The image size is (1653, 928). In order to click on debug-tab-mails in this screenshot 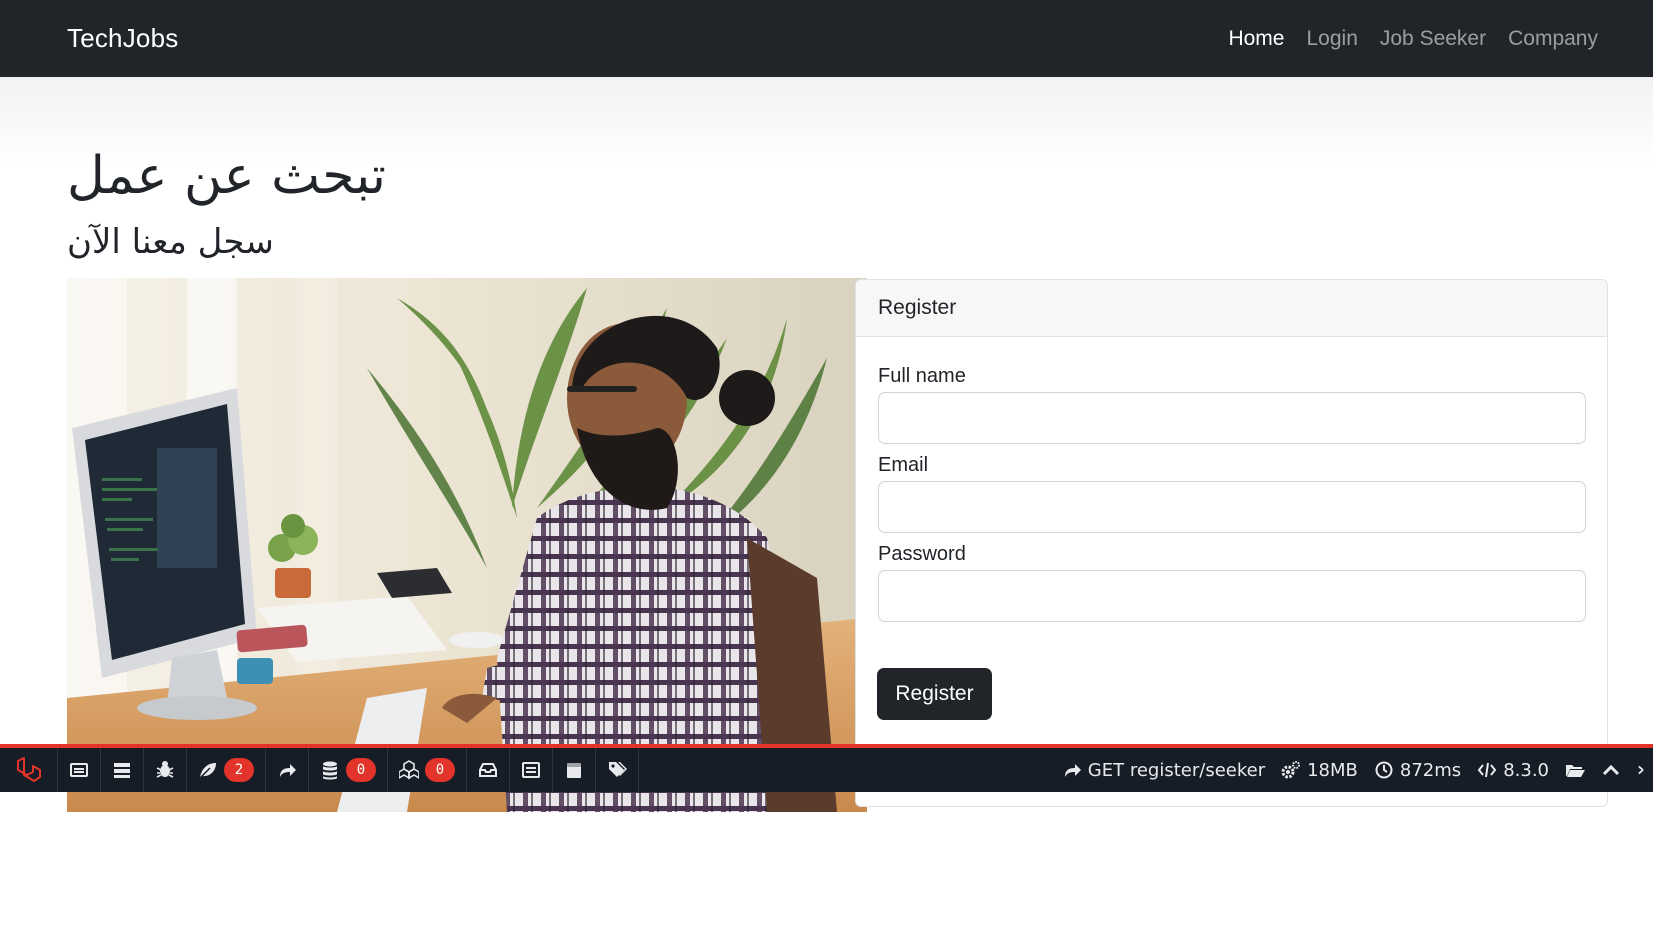, I will do `click(488, 770)`.